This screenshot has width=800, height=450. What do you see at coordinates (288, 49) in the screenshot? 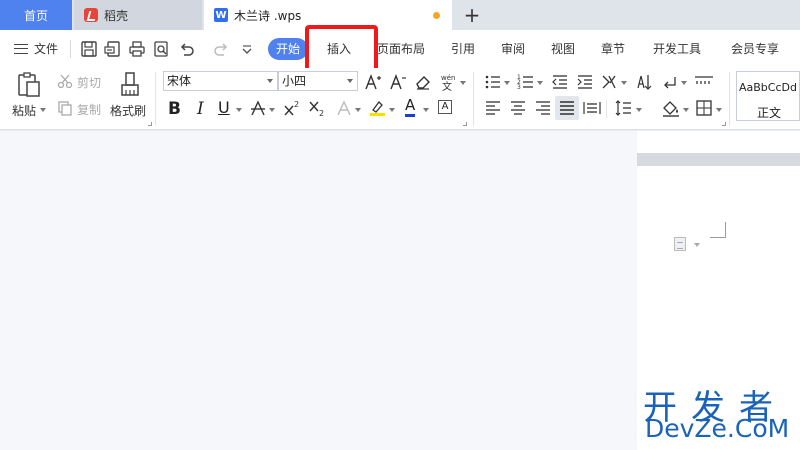
I see `tab-start: 开始` at bounding box center [288, 49].